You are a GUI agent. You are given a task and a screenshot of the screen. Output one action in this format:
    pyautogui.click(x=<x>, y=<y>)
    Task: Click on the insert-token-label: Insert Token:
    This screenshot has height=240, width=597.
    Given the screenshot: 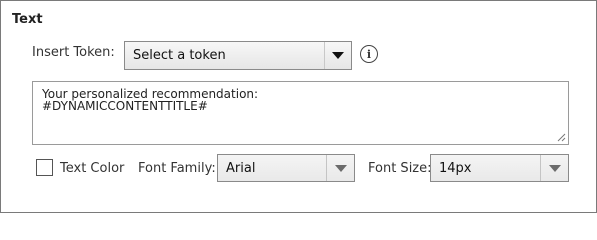 What is the action you would take?
    pyautogui.click(x=73, y=52)
    